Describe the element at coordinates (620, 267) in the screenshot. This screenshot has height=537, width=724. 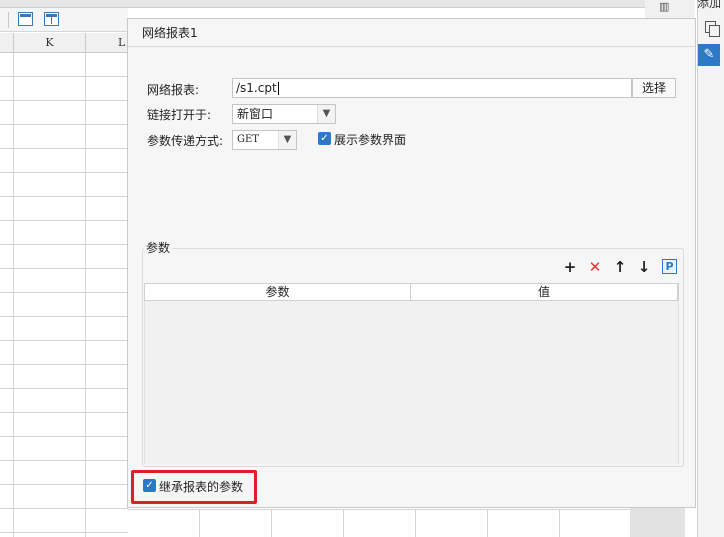
I see `move-up-button: ↑` at that location.